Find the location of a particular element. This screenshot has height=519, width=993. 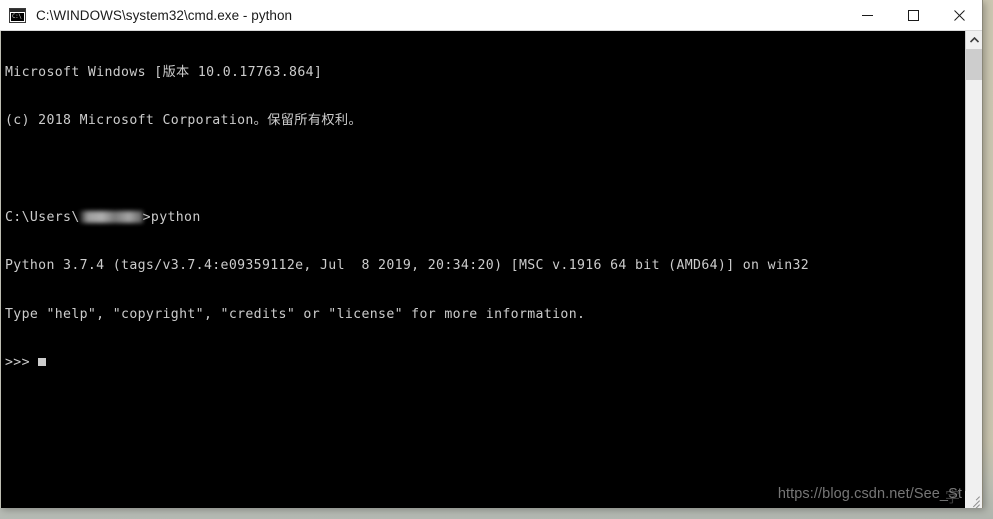

resize-grip is located at coordinates (973, 499).